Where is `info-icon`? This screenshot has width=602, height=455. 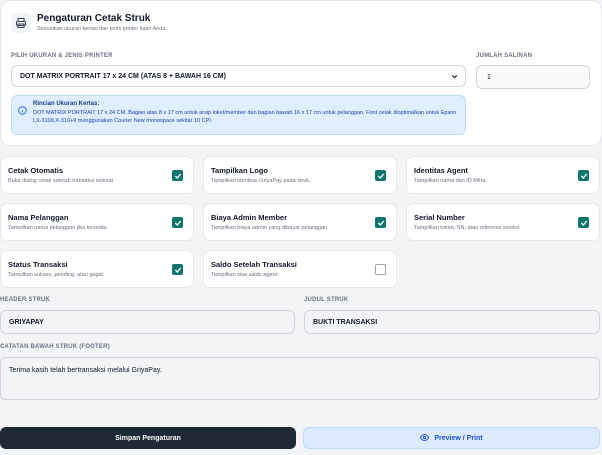 info-icon is located at coordinates (22, 111).